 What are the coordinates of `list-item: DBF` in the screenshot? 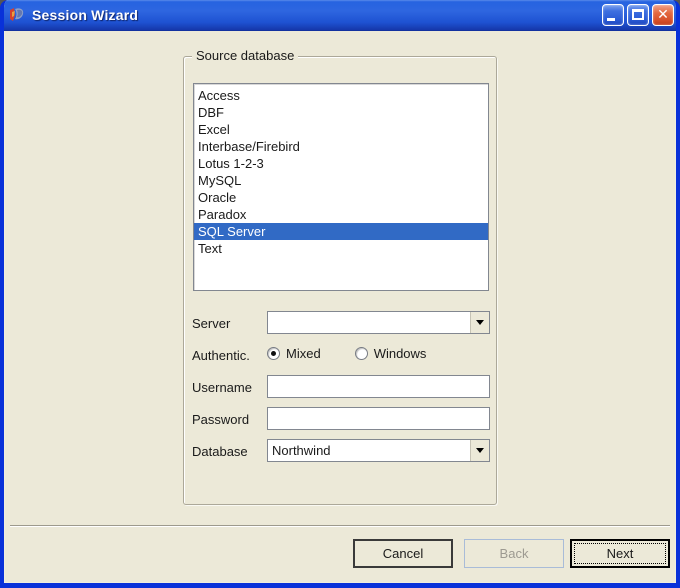 It's located at (341, 112).